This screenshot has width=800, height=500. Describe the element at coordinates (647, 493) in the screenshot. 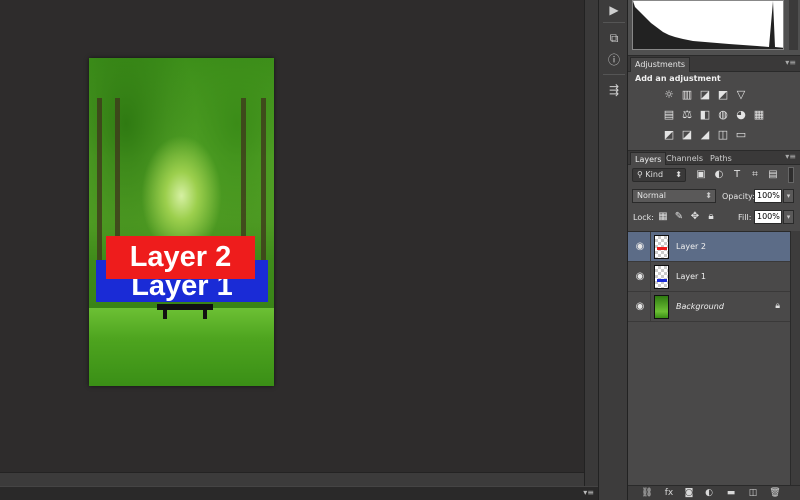

I see `link-icon: ⛓` at that location.